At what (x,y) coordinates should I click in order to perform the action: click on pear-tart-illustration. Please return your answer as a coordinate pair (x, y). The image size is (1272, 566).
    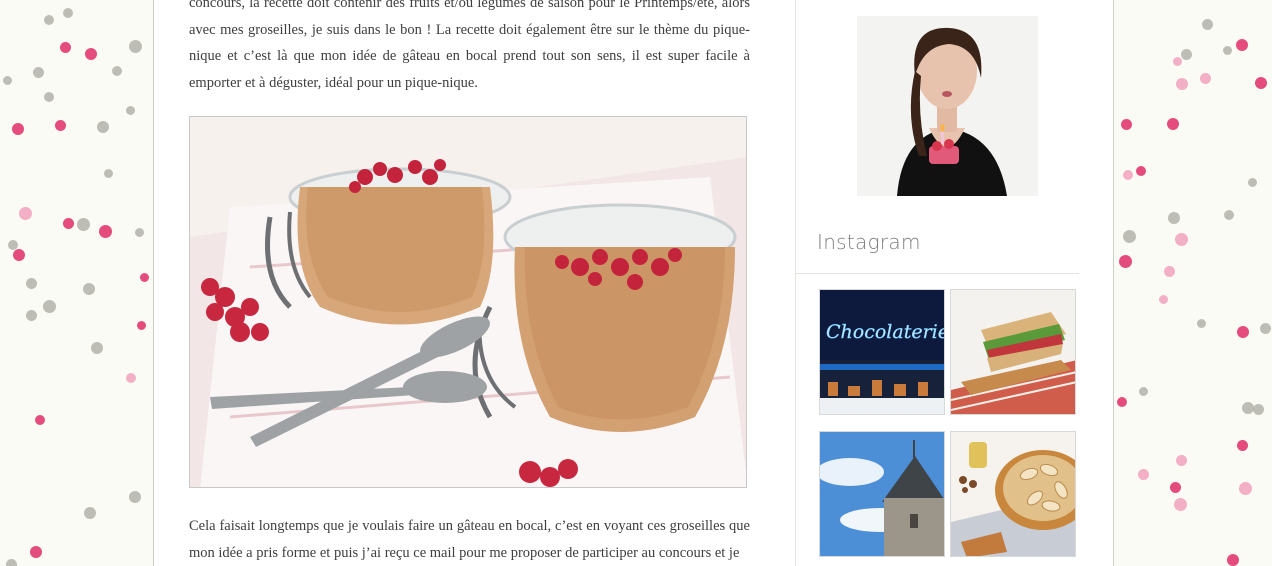
    Looking at the image, I should click on (1013, 494).